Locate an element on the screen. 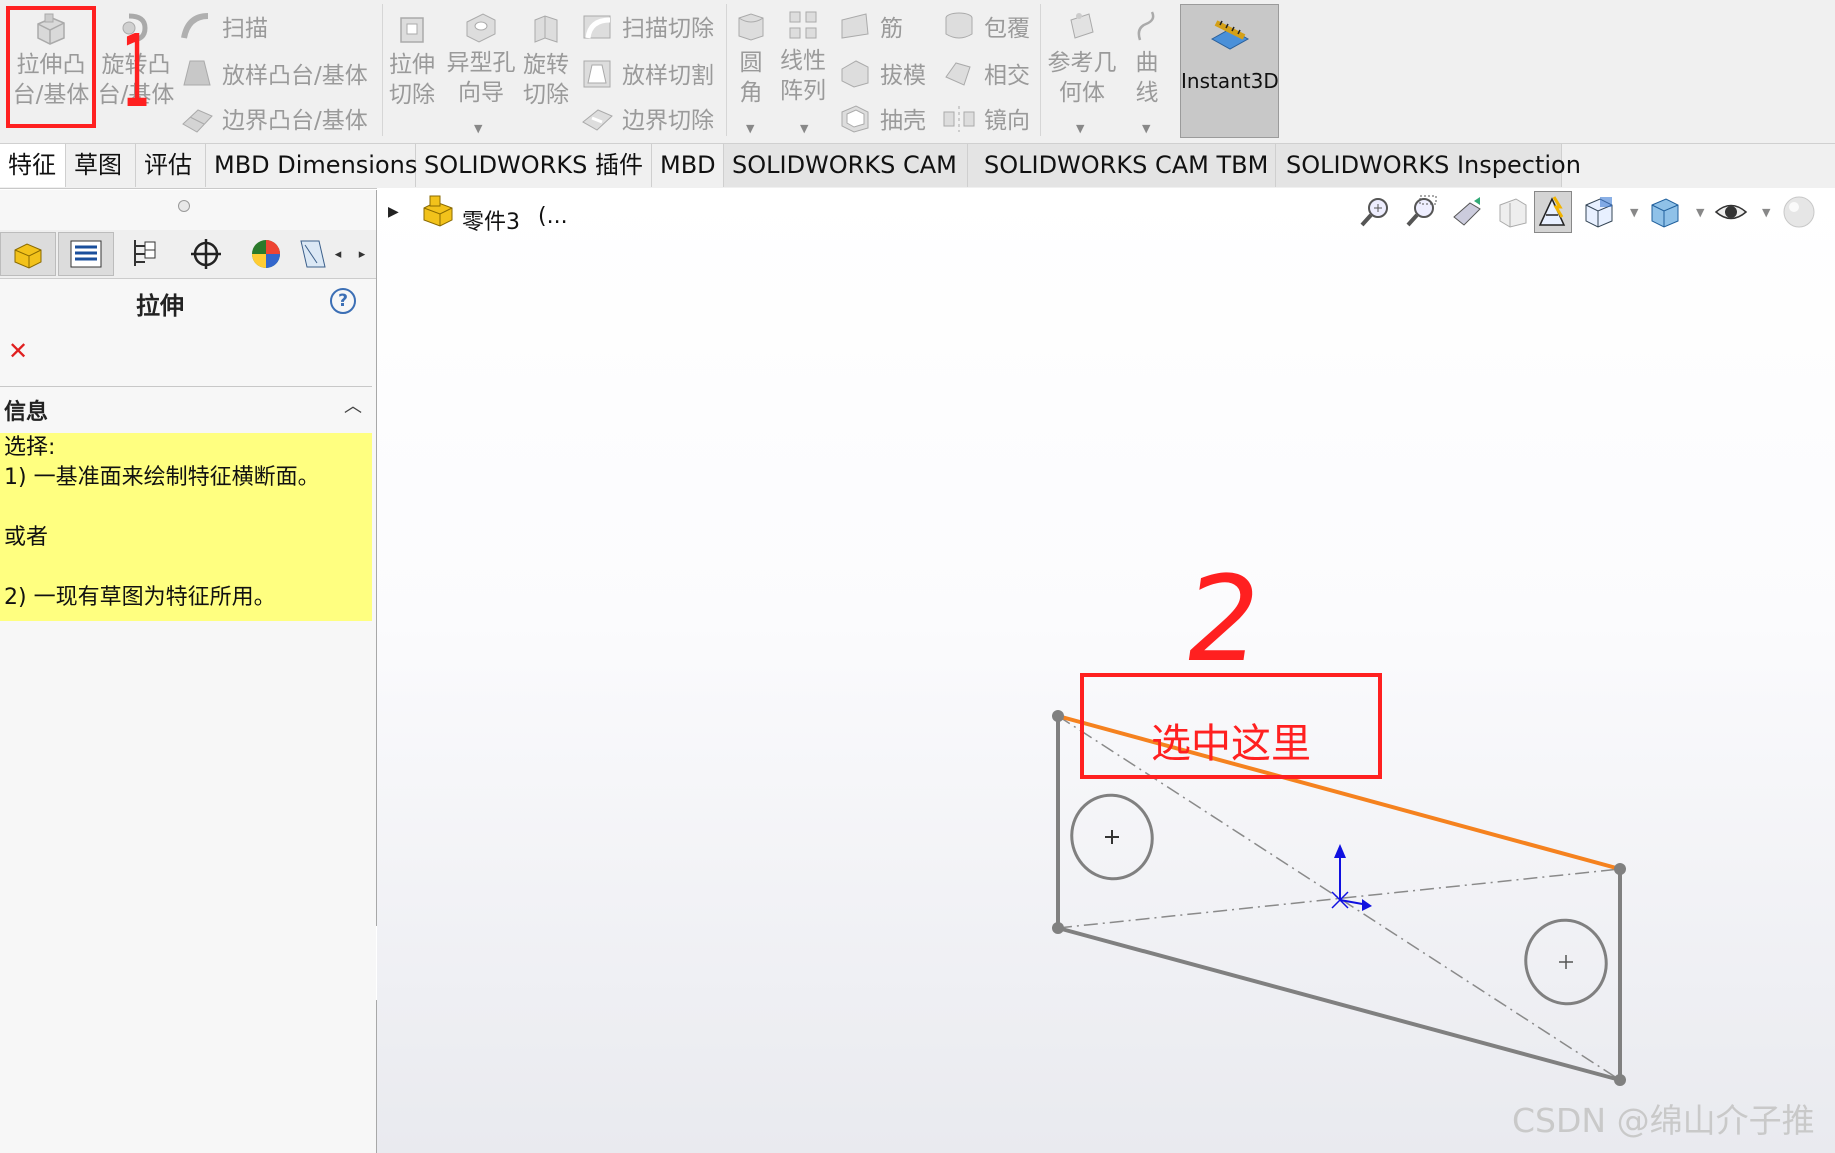 The height and width of the screenshot is (1153, 1835). tab-features: 特征 is located at coordinates (33, 165).